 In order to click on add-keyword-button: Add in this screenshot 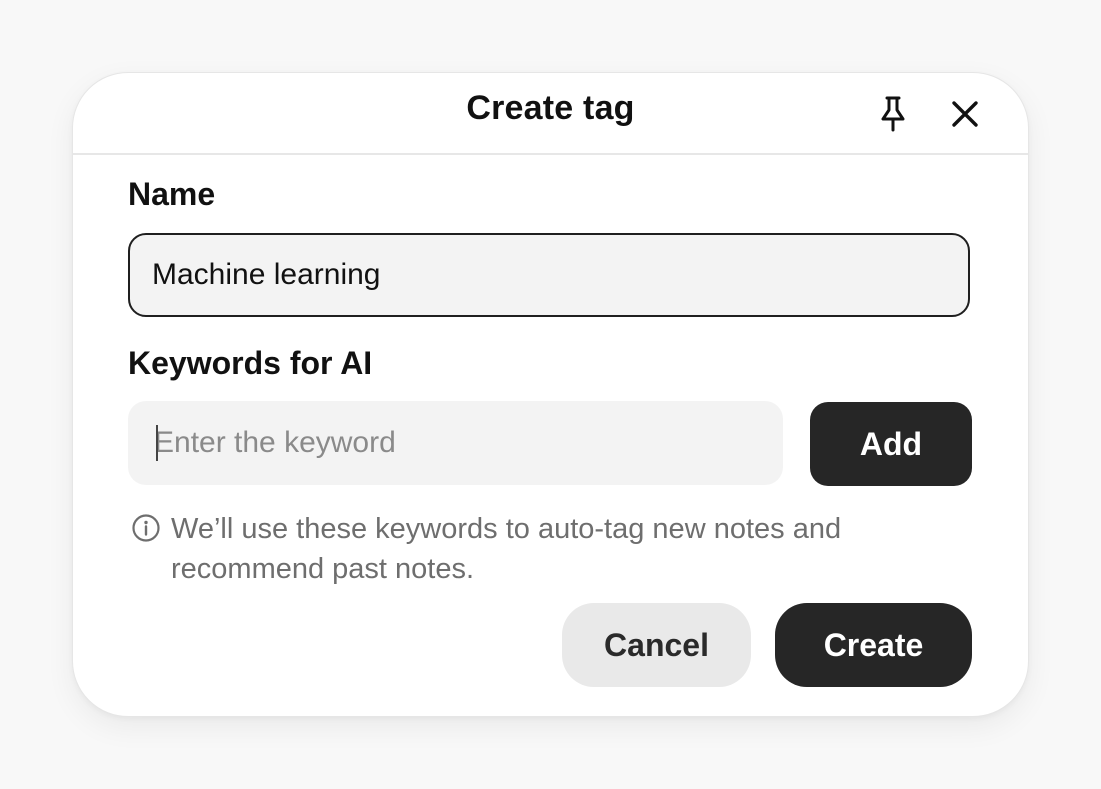, I will do `click(891, 444)`.